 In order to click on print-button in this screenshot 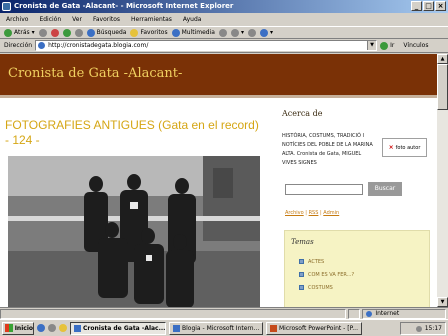, I will do `click(251, 32)`.